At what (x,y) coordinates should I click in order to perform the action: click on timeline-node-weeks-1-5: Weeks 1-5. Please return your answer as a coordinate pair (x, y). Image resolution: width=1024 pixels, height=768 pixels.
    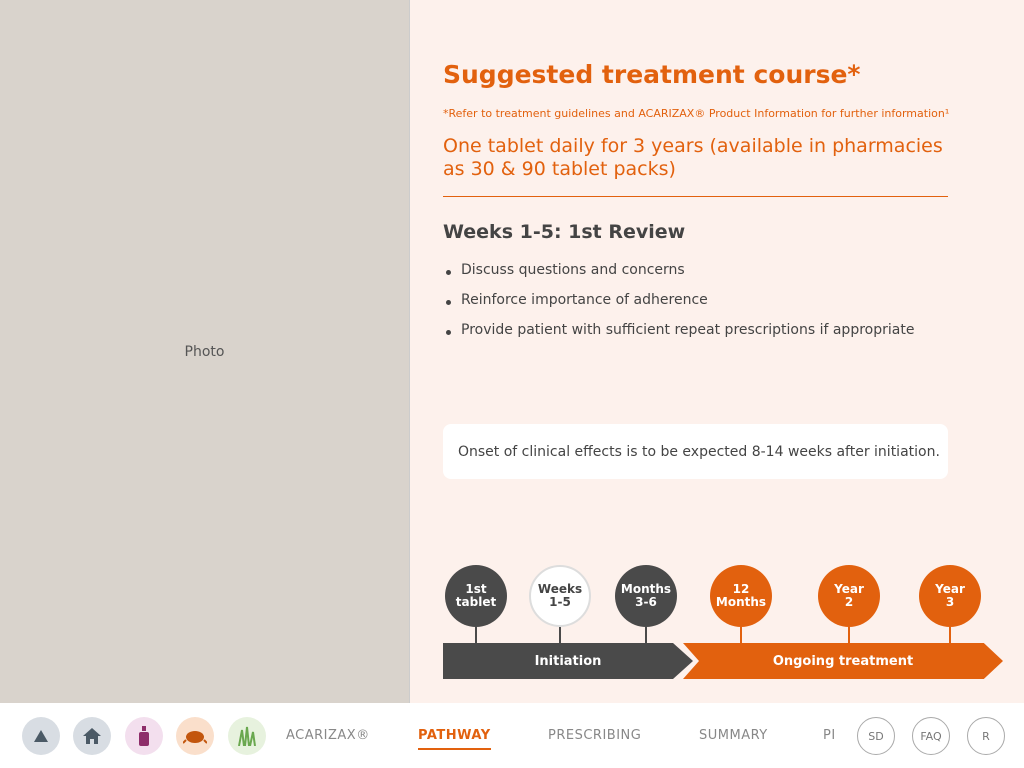
    Looking at the image, I should click on (560, 596).